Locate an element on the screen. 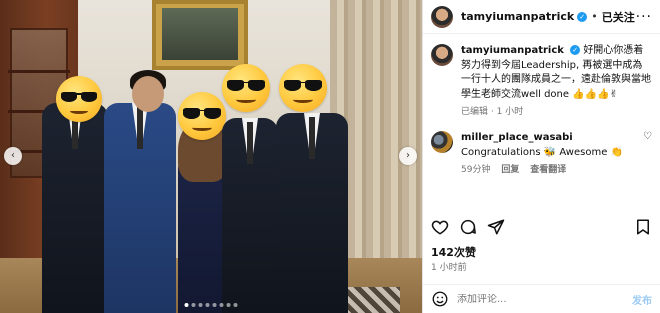 The height and width of the screenshot is (313, 660). post-header: tamyiumanpatrick ✓ • 已关注 ··· is located at coordinates (541, 17).